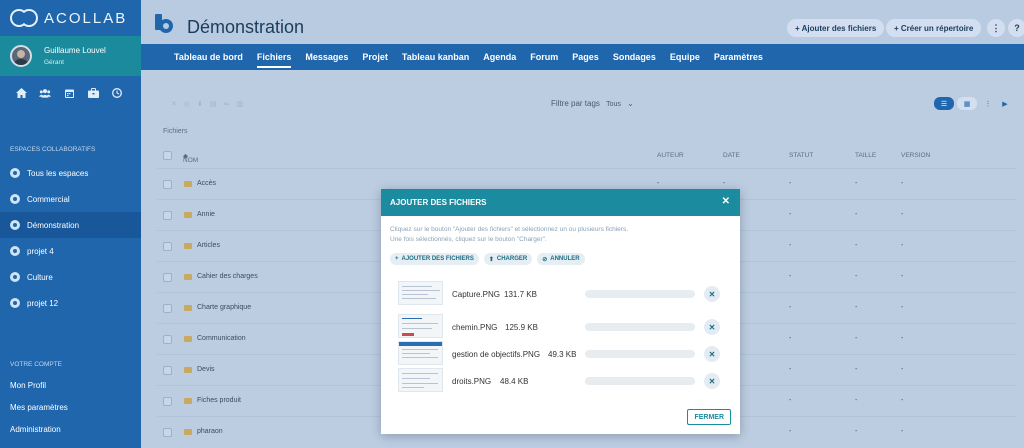 This screenshot has width=1024, height=448. I want to click on version-value: -, so click(902, 400).